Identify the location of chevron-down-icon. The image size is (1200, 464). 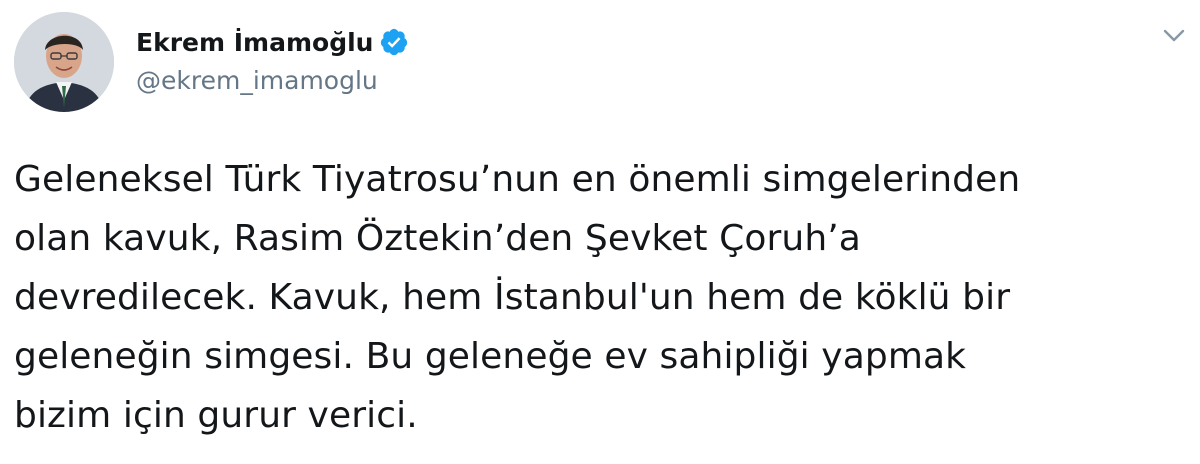
(1174, 36).